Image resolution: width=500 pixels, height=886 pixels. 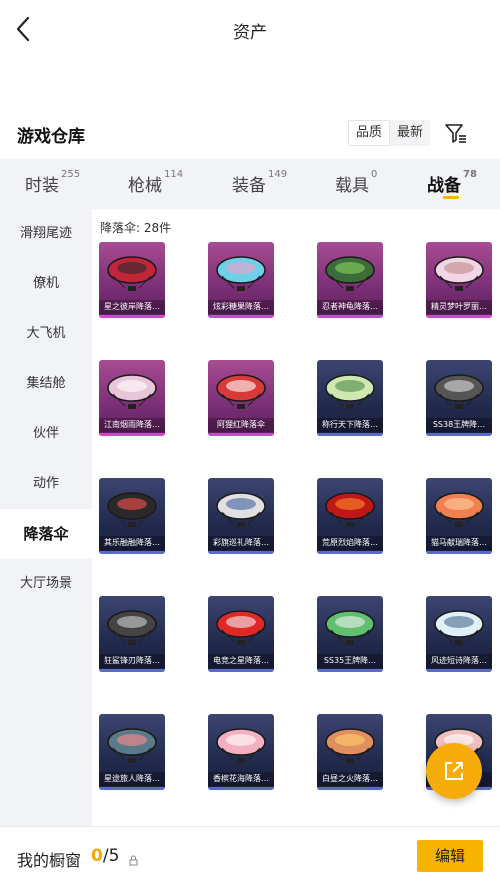 I want to click on tab-equipment: 装备149, so click(x=260, y=182).